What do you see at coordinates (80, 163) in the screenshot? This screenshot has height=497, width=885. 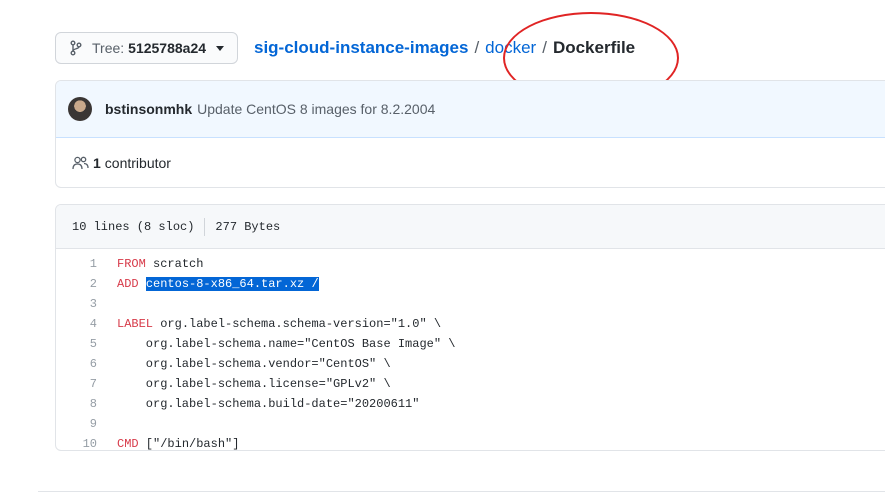 I see `people-icon` at bounding box center [80, 163].